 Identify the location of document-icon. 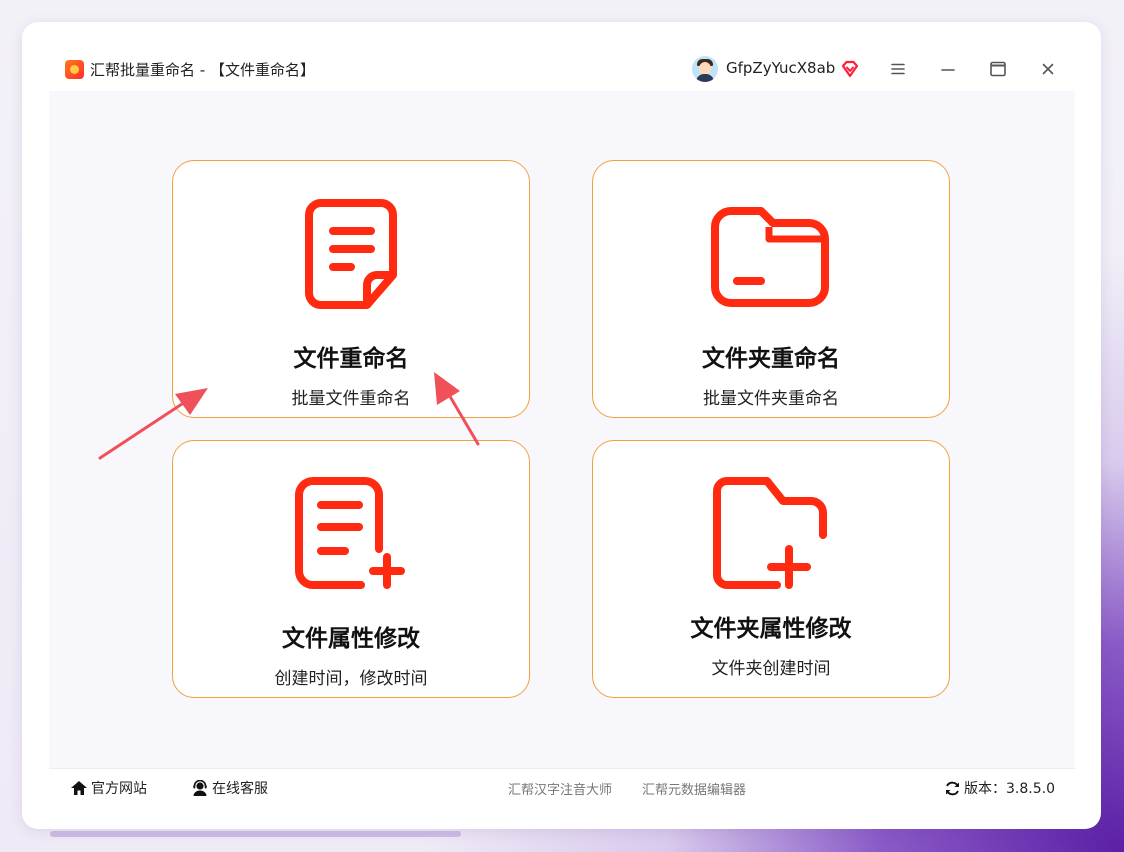
(351, 254).